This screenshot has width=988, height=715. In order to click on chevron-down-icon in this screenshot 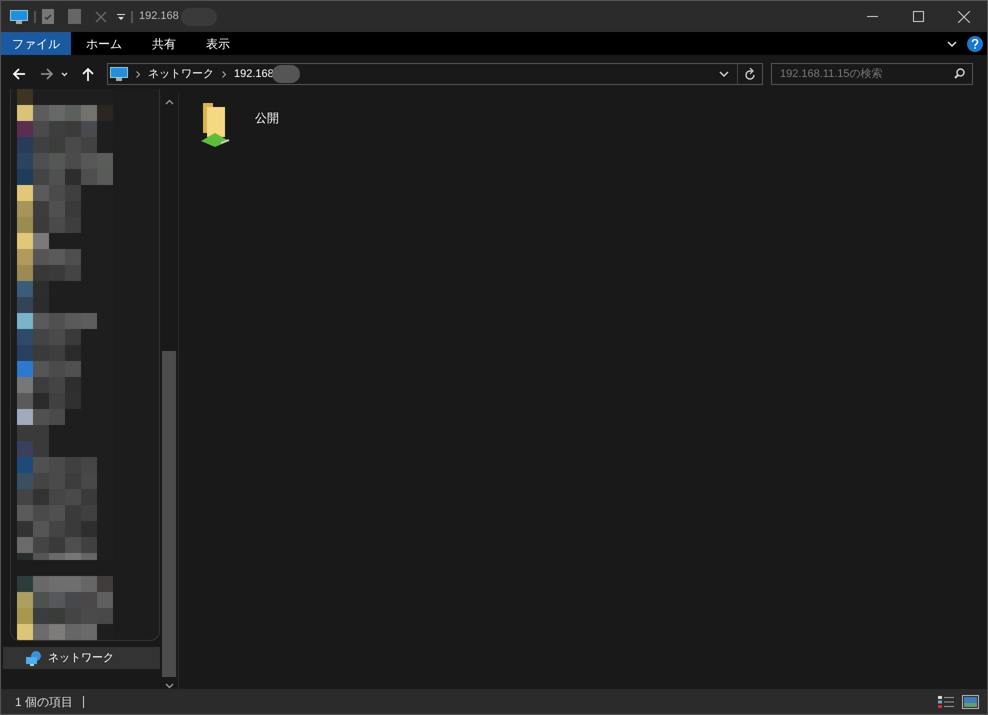, I will do `click(952, 43)`.